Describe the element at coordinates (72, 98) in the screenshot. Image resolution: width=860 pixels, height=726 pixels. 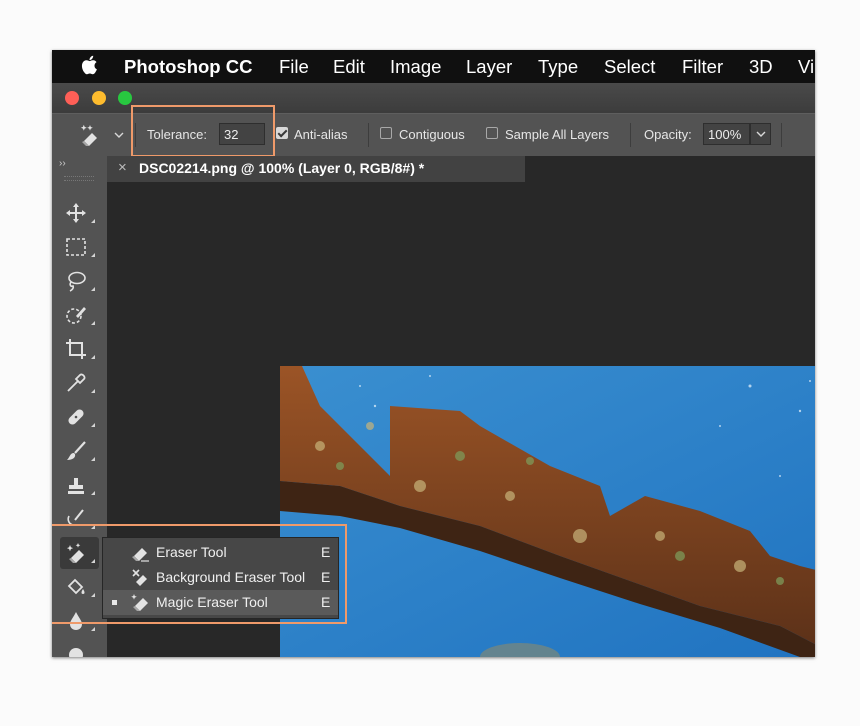
I see `close-window-button` at that location.